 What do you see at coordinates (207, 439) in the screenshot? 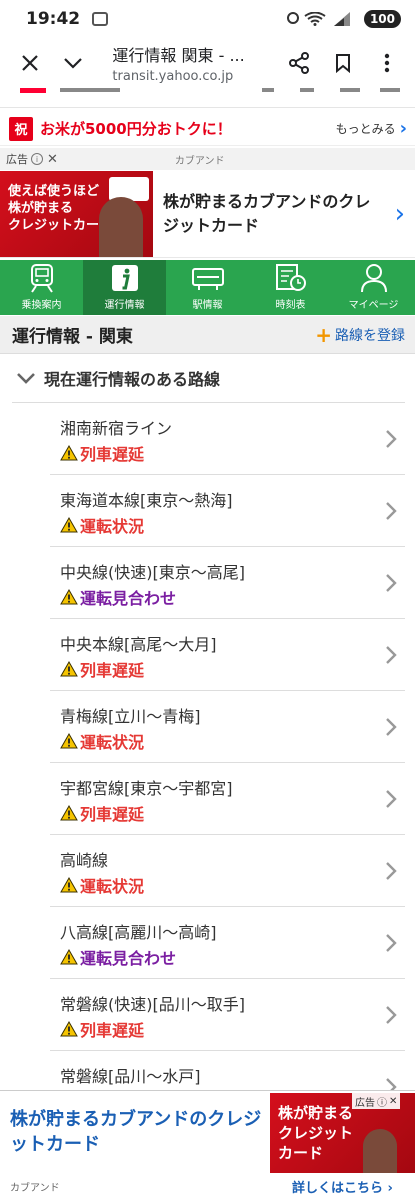
I see `route-row: 湘南新宿ライン列車遅延` at bounding box center [207, 439].